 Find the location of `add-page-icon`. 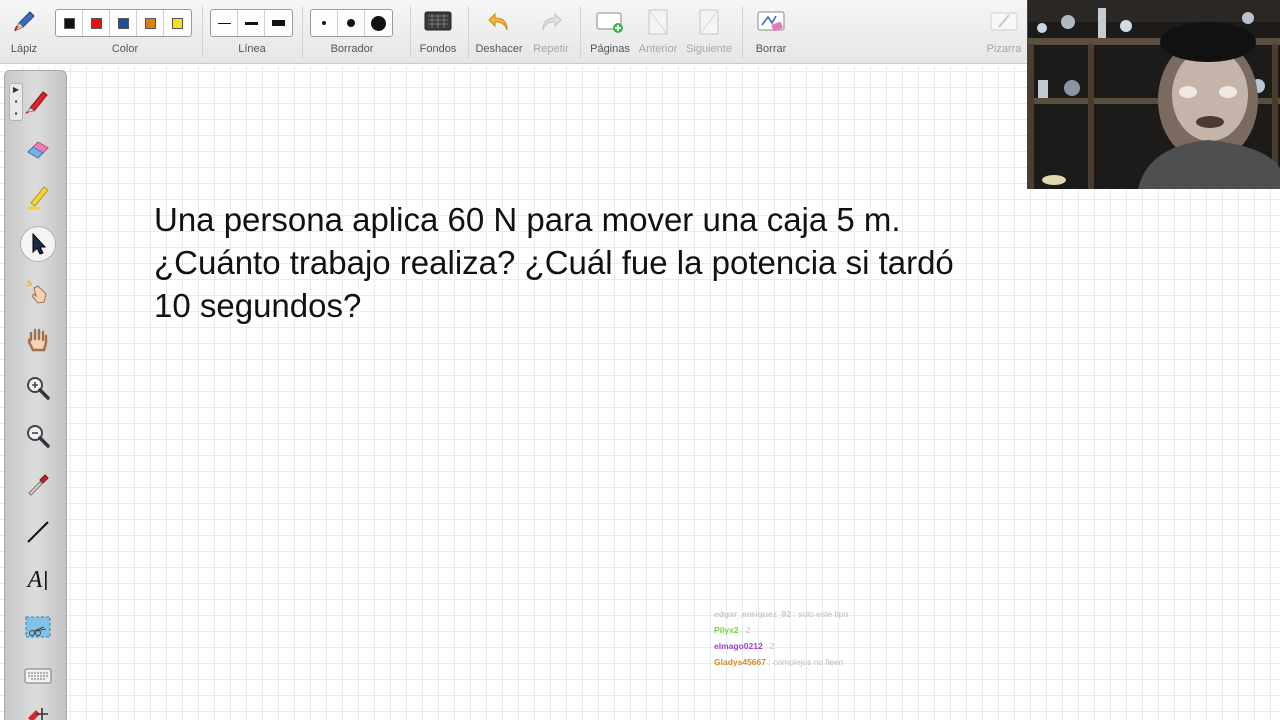

add-page-icon is located at coordinates (610, 22).